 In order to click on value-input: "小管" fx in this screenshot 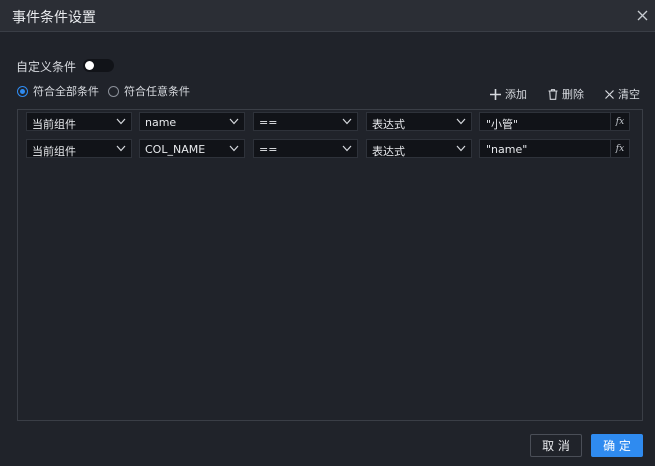, I will do `click(554, 121)`.